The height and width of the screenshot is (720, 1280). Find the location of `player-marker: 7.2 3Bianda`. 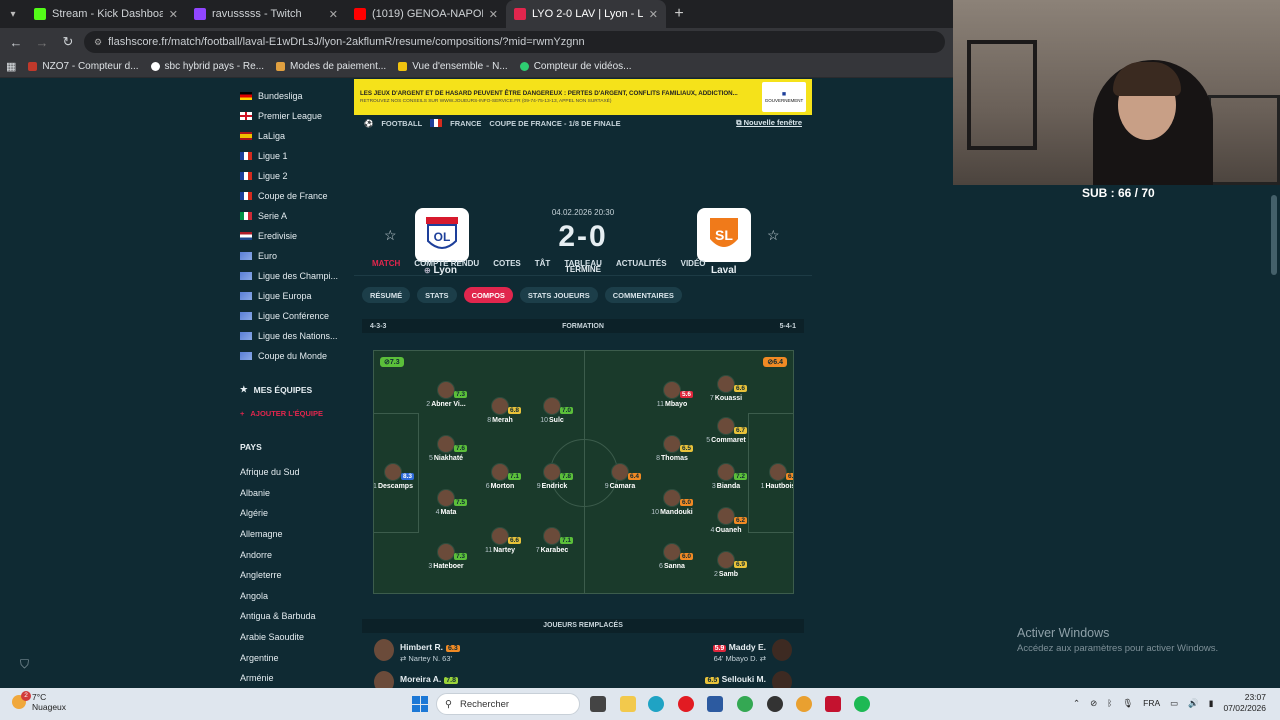

player-marker: 7.2 3Bianda is located at coordinates (726, 476).